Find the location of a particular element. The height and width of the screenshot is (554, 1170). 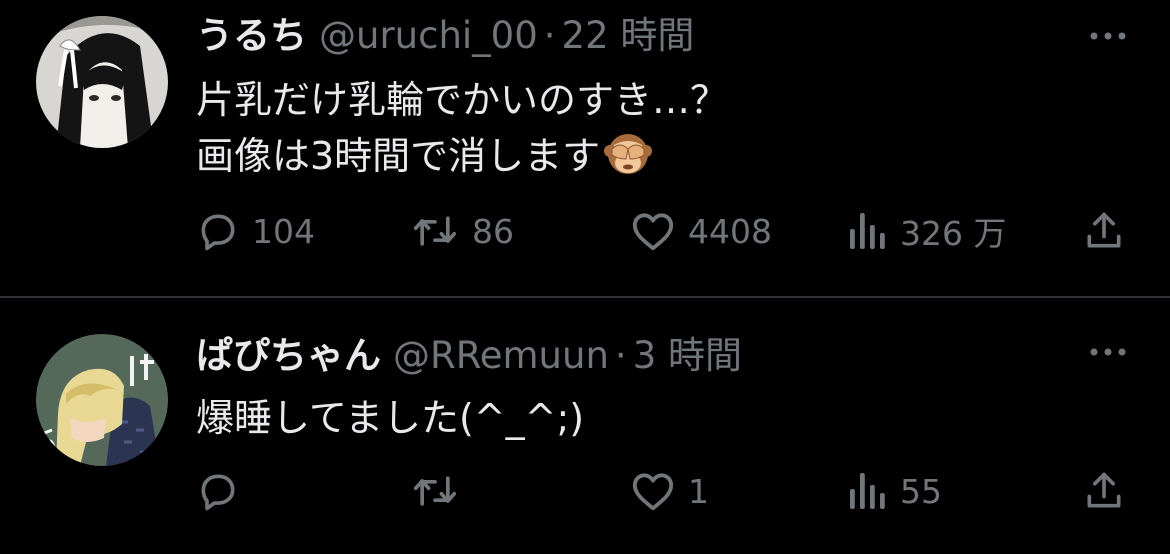

tweet-text: 爆睡してました(^_^;) is located at coordinates (390, 418).